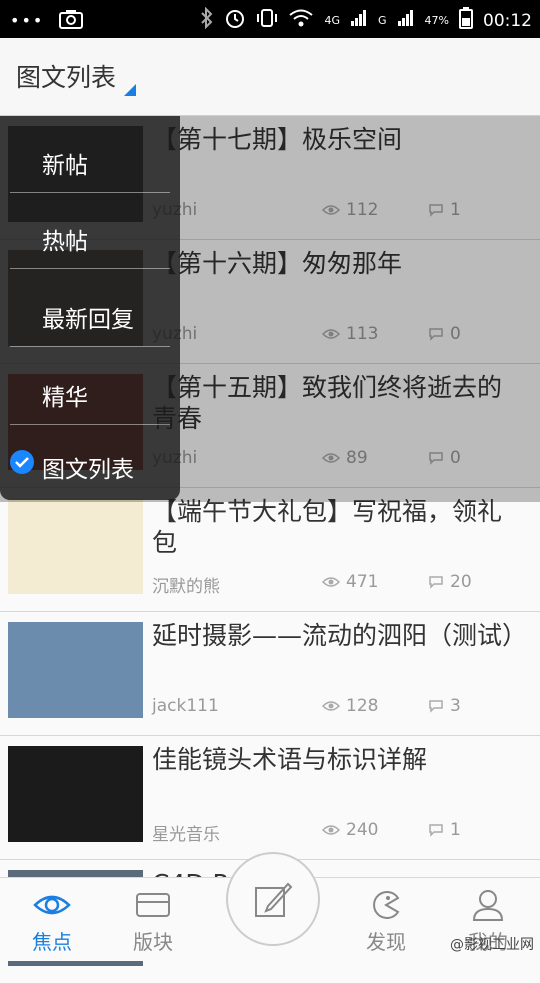 This screenshot has width=540, height=984. I want to click on post-title: 延时摄影——流动的泗阳（测试）, so click(340, 635).